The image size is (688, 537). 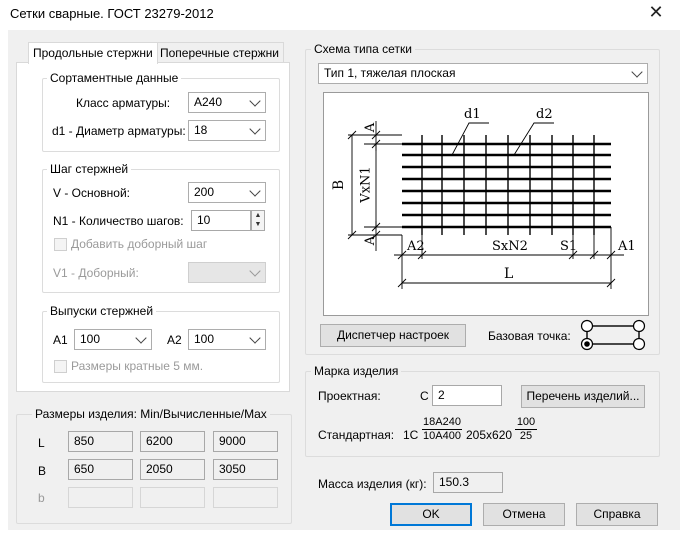 What do you see at coordinates (92, 193) in the screenshot?
I see `v-label: V - Основной:` at bounding box center [92, 193].